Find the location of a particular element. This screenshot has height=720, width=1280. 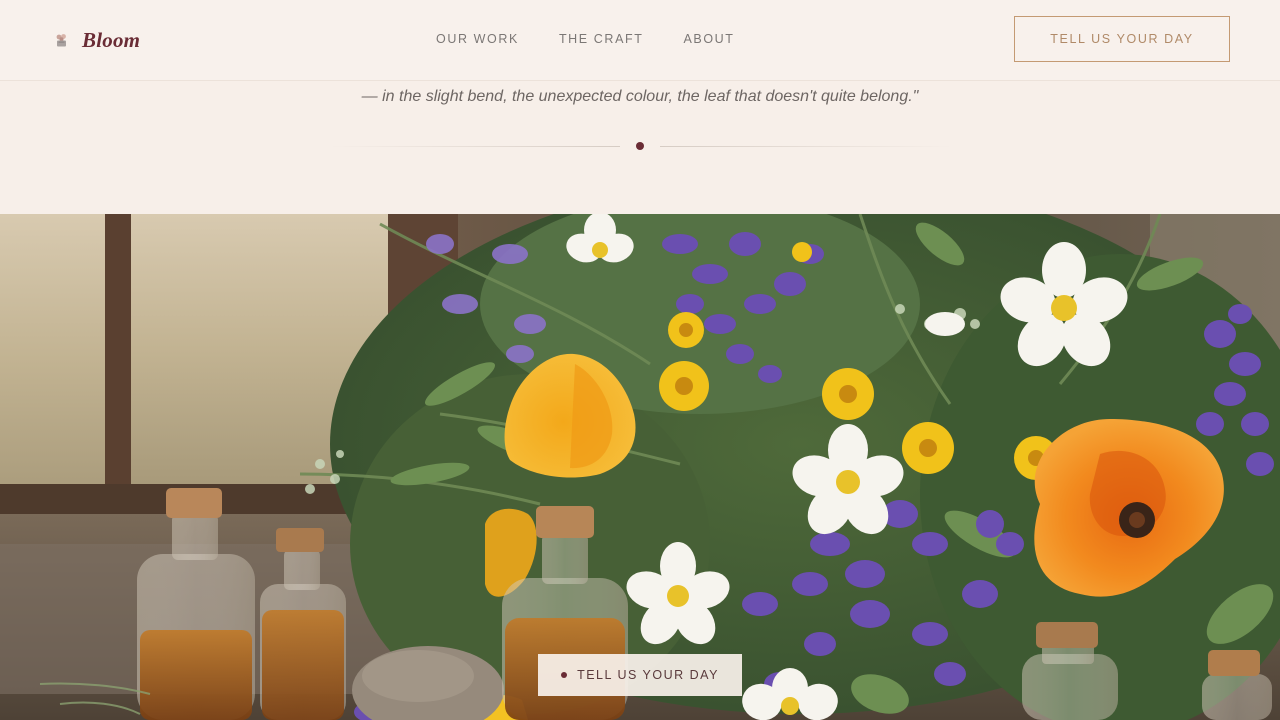

header-cta-button: TELL US YOUR DAY is located at coordinates (1122, 39).